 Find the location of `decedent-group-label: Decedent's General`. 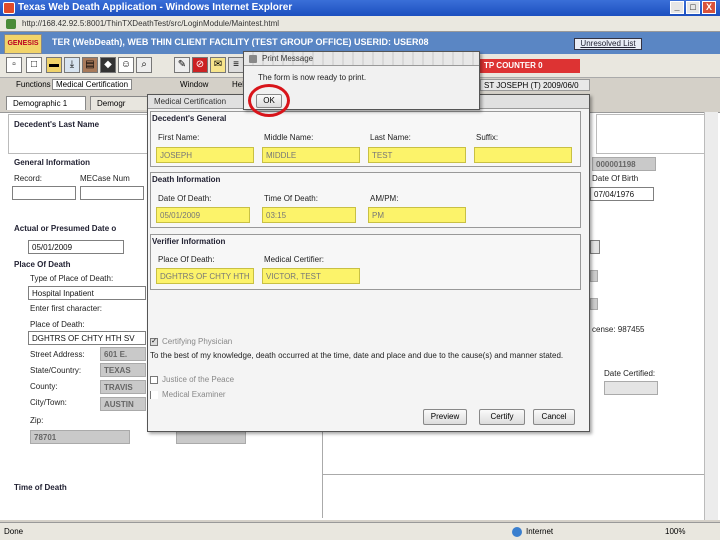

decedent-group-label: Decedent's General is located at coordinates (189, 118).